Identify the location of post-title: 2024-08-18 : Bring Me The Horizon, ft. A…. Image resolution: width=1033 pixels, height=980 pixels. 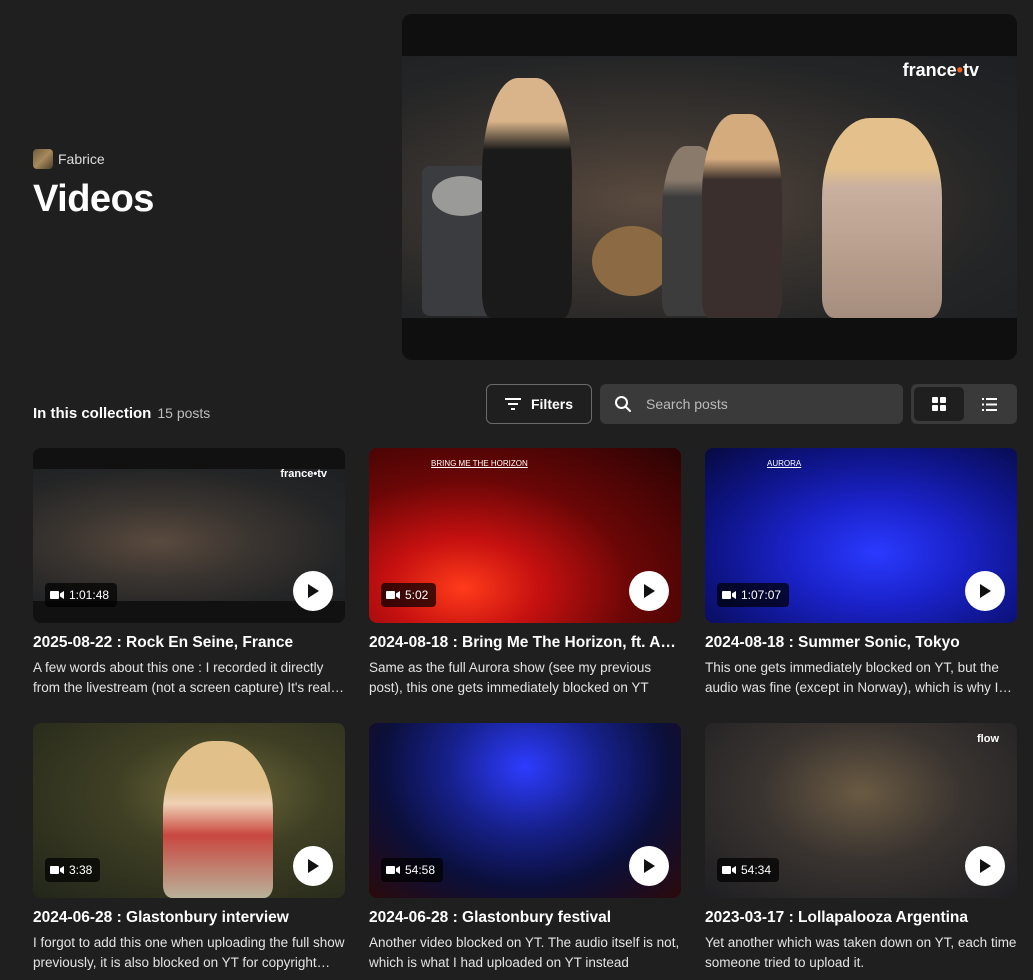
(525, 643).